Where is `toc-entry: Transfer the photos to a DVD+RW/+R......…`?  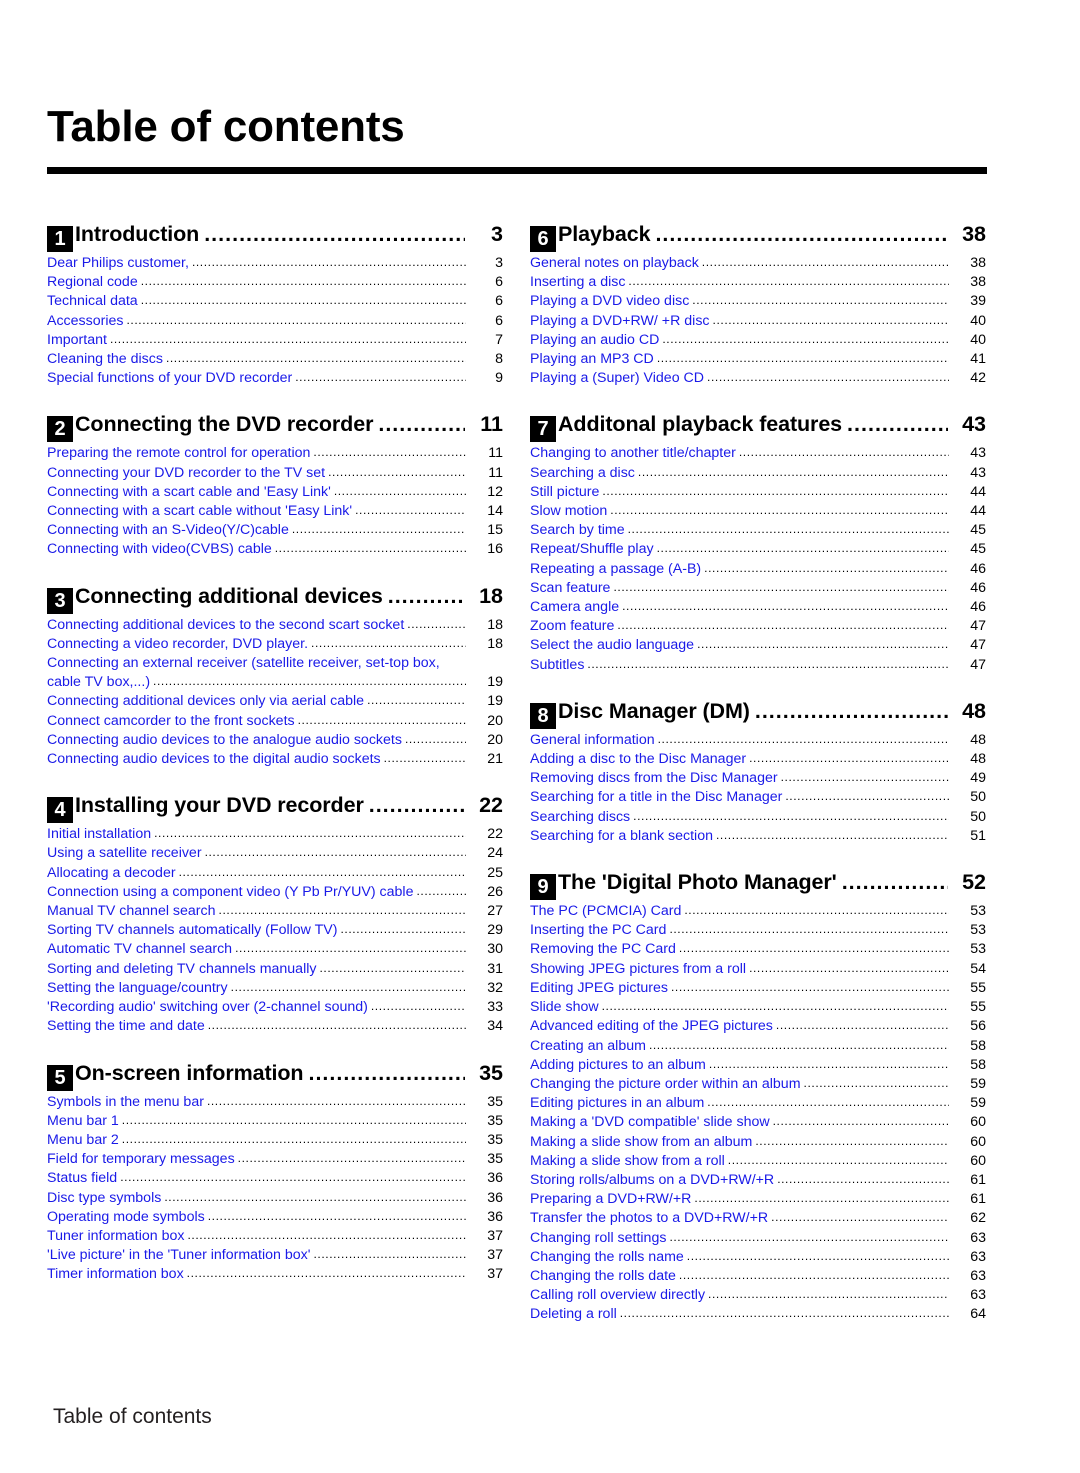 toc-entry: Transfer the photos to a DVD+RW/+R......… is located at coordinates (758, 1218).